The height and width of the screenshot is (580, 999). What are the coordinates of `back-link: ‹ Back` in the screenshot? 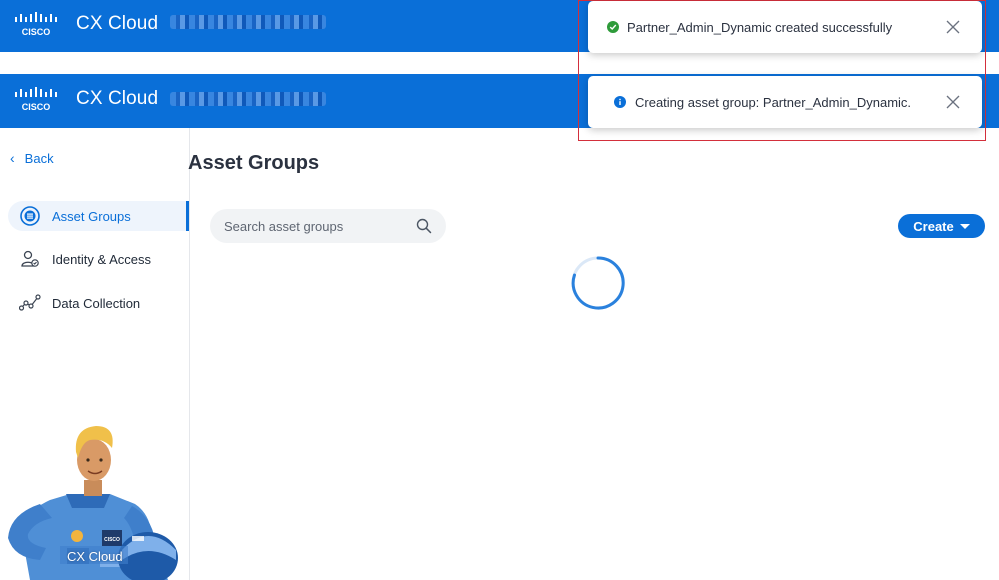 It's located at (32, 158).